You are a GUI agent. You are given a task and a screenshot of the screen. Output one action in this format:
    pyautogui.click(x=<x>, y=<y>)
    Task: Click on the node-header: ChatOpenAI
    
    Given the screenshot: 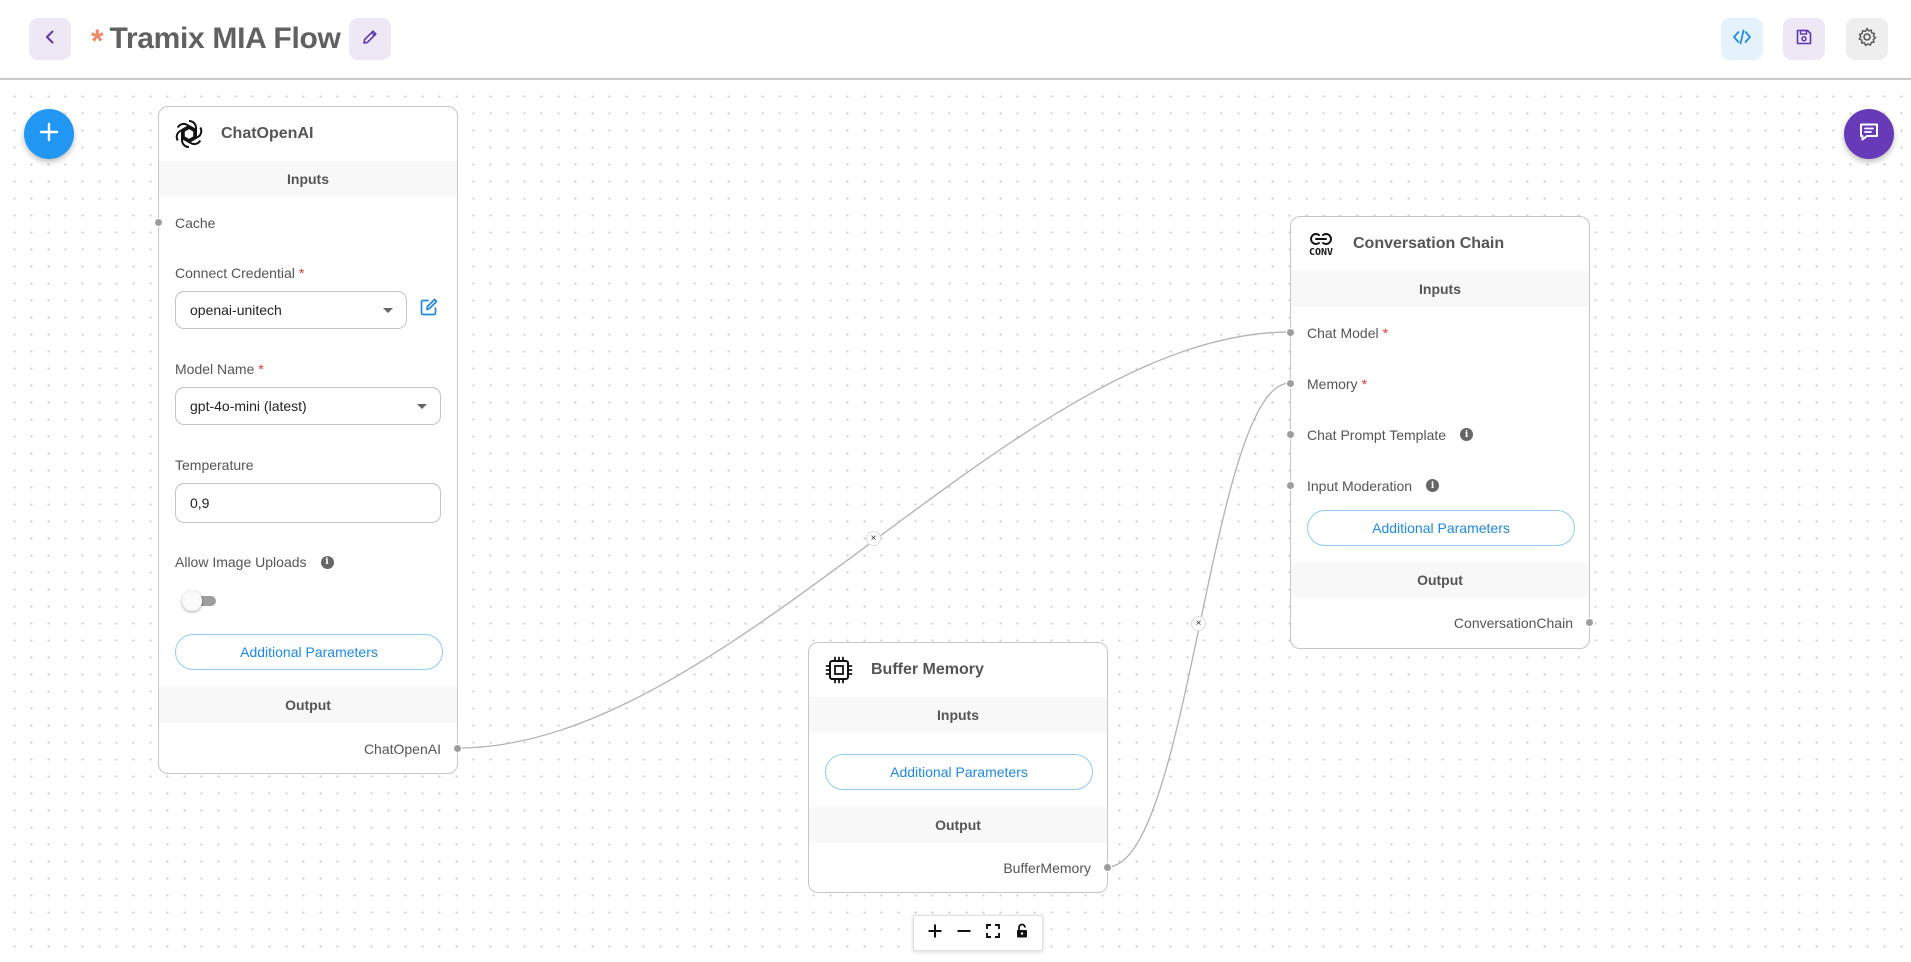 What is the action you would take?
    pyautogui.click(x=308, y=134)
    